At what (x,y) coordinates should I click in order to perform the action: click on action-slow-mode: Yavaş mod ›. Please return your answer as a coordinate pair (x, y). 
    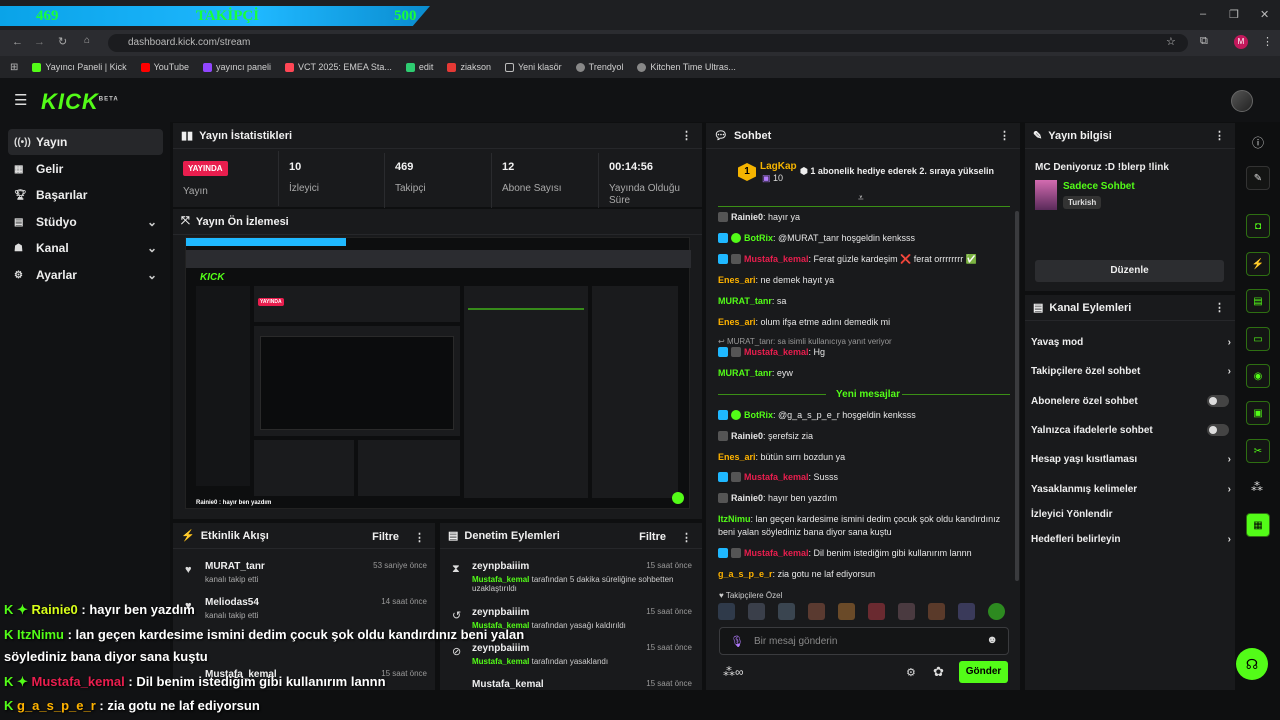
    Looking at the image, I should click on (1131, 342).